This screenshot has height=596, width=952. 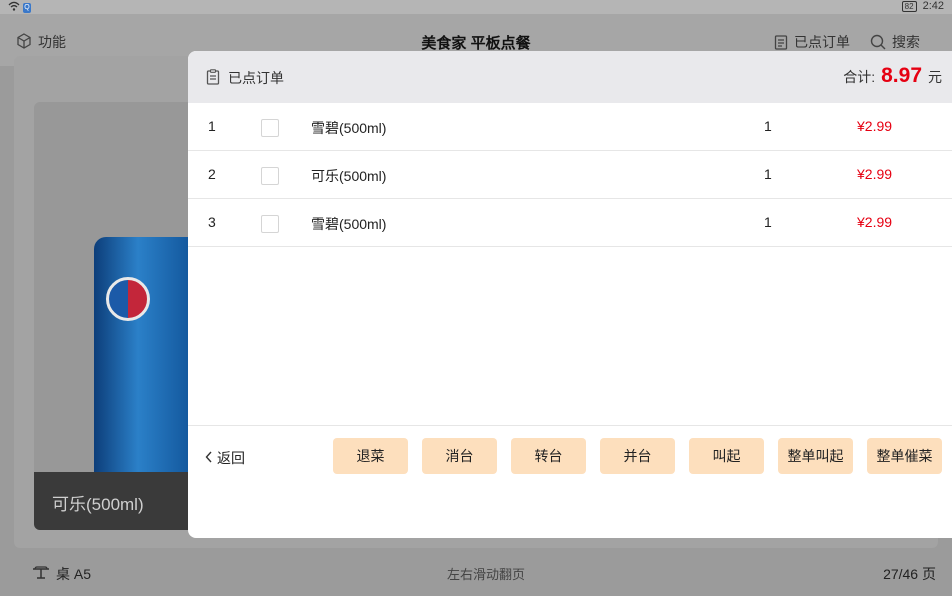 I want to click on back-label: 返回, so click(x=231, y=458).